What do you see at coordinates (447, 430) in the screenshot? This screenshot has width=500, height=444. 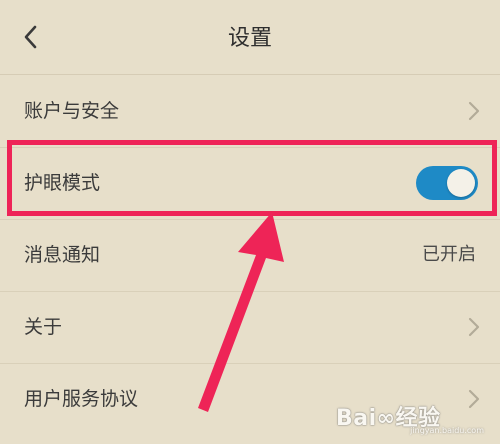 I see `watermark-sub: jingyan.baidu.com` at bounding box center [447, 430].